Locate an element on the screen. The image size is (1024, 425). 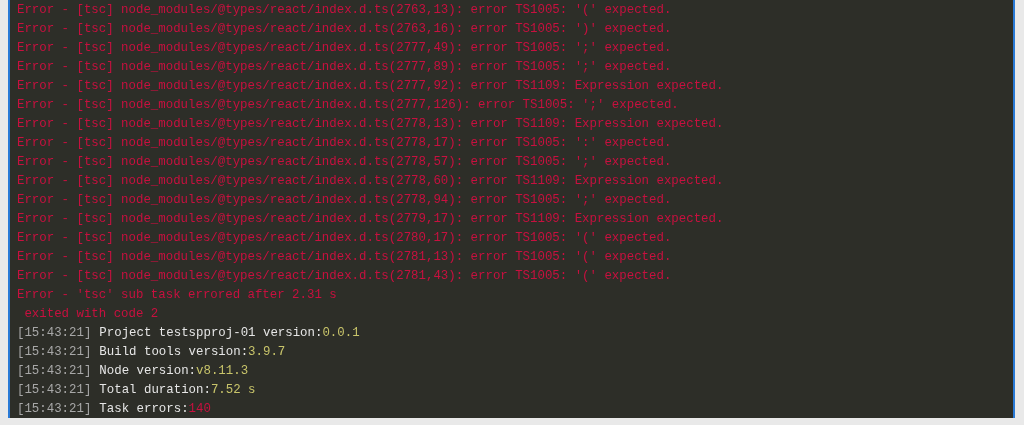
error-line: Error - [tsc] node_modules/@types/react/index.d.ts(2781,13): error TS1005: '(' expected. is located at coordinates (344, 257).